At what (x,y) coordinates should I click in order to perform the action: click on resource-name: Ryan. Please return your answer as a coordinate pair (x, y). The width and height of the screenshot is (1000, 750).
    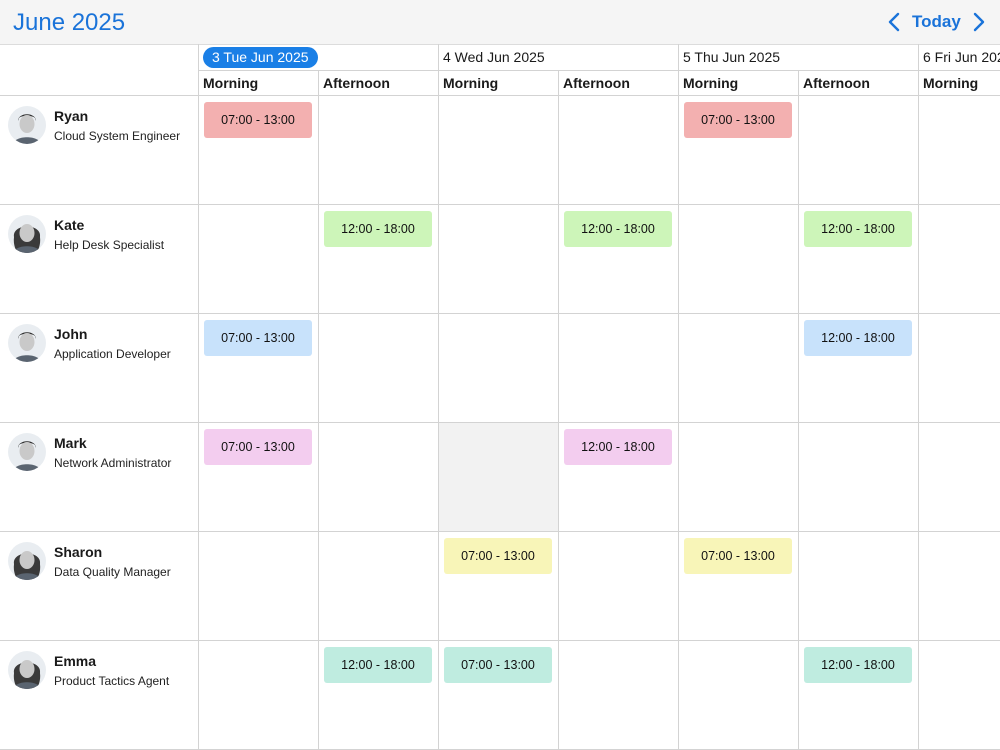
    Looking at the image, I should click on (71, 116).